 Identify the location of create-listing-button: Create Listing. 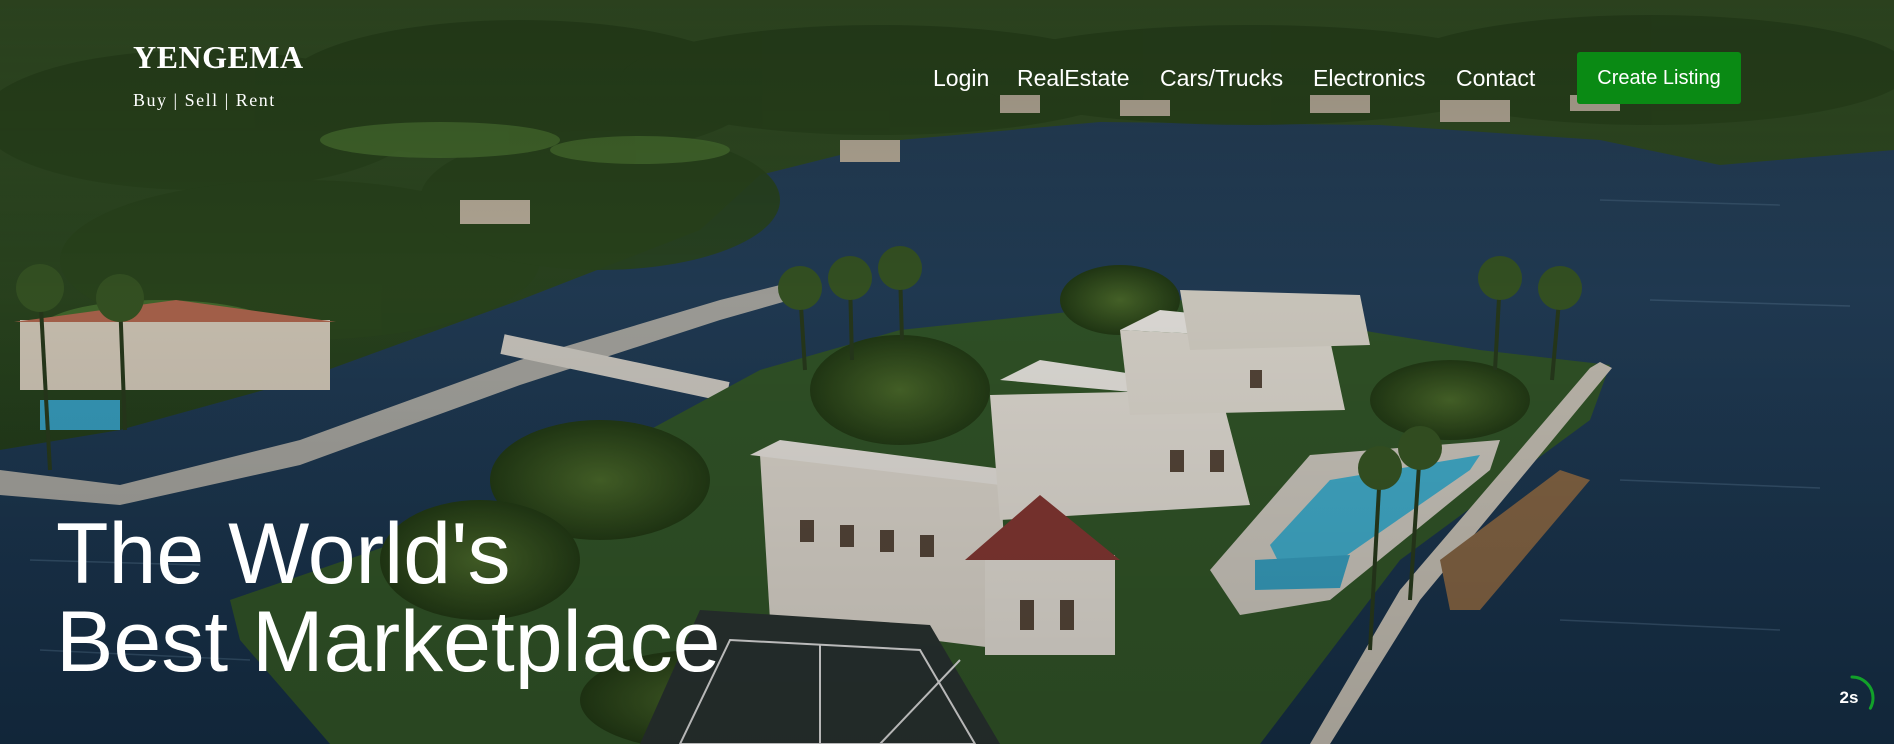
(1659, 78).